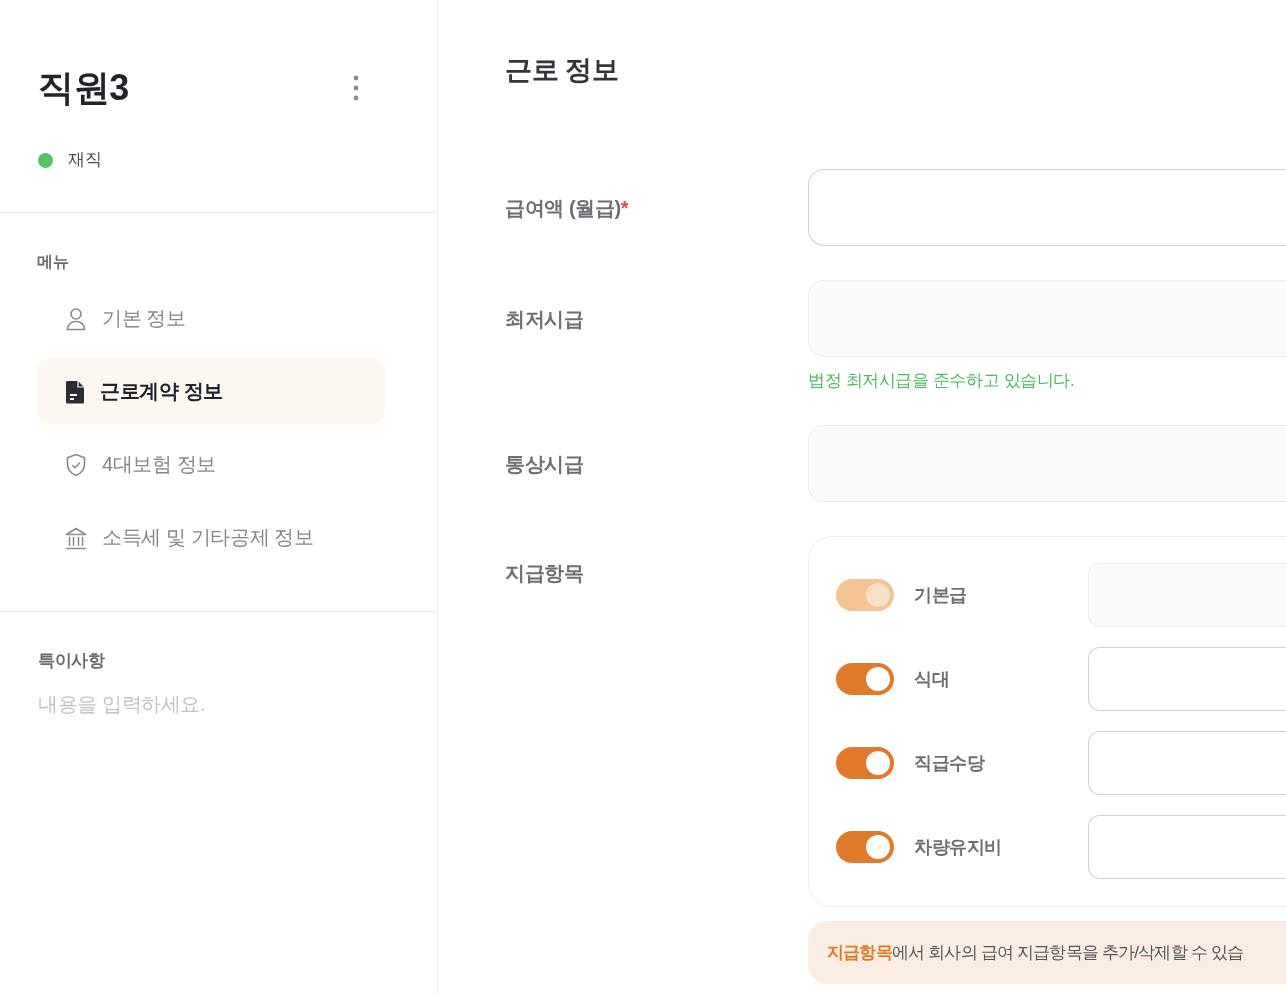  What do you see at coordinates (75, 391) in the screenshot?
I see `document-icon` at bounding box center [75, 391].